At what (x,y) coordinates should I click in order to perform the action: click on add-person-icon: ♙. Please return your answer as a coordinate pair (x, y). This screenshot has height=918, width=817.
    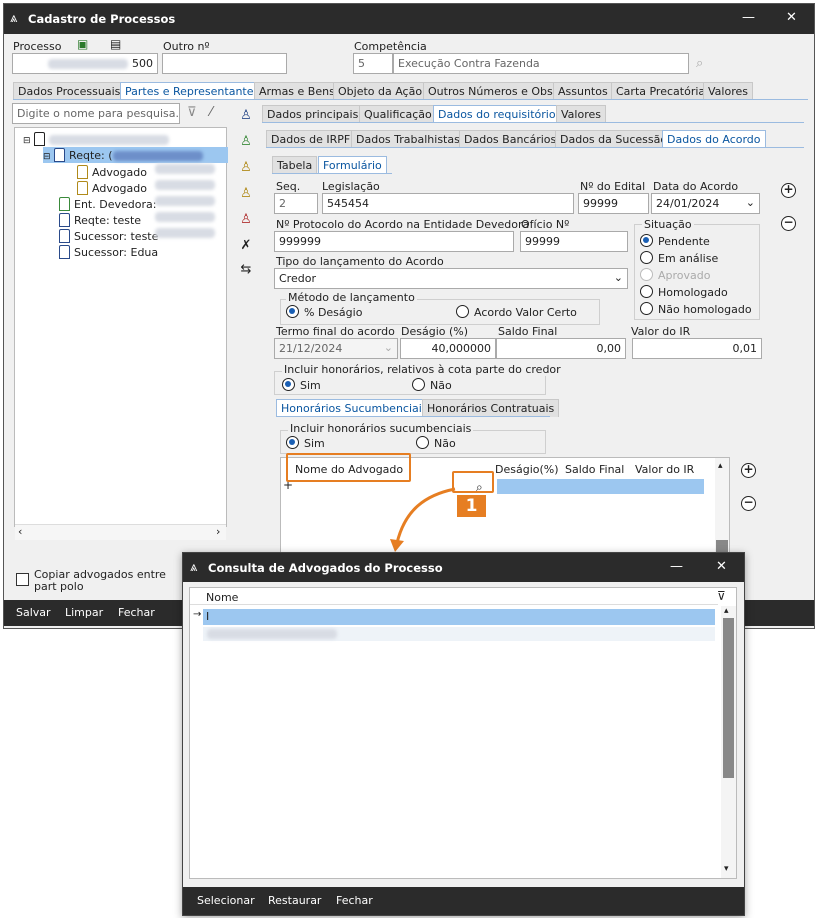
    Looking at the image, I should click on (246, 116).